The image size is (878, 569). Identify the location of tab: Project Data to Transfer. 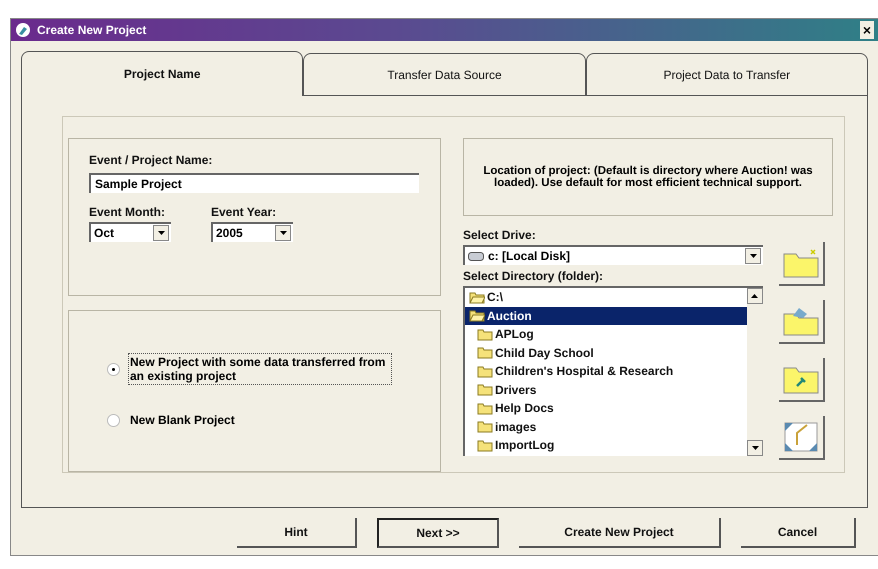
(727, 74).